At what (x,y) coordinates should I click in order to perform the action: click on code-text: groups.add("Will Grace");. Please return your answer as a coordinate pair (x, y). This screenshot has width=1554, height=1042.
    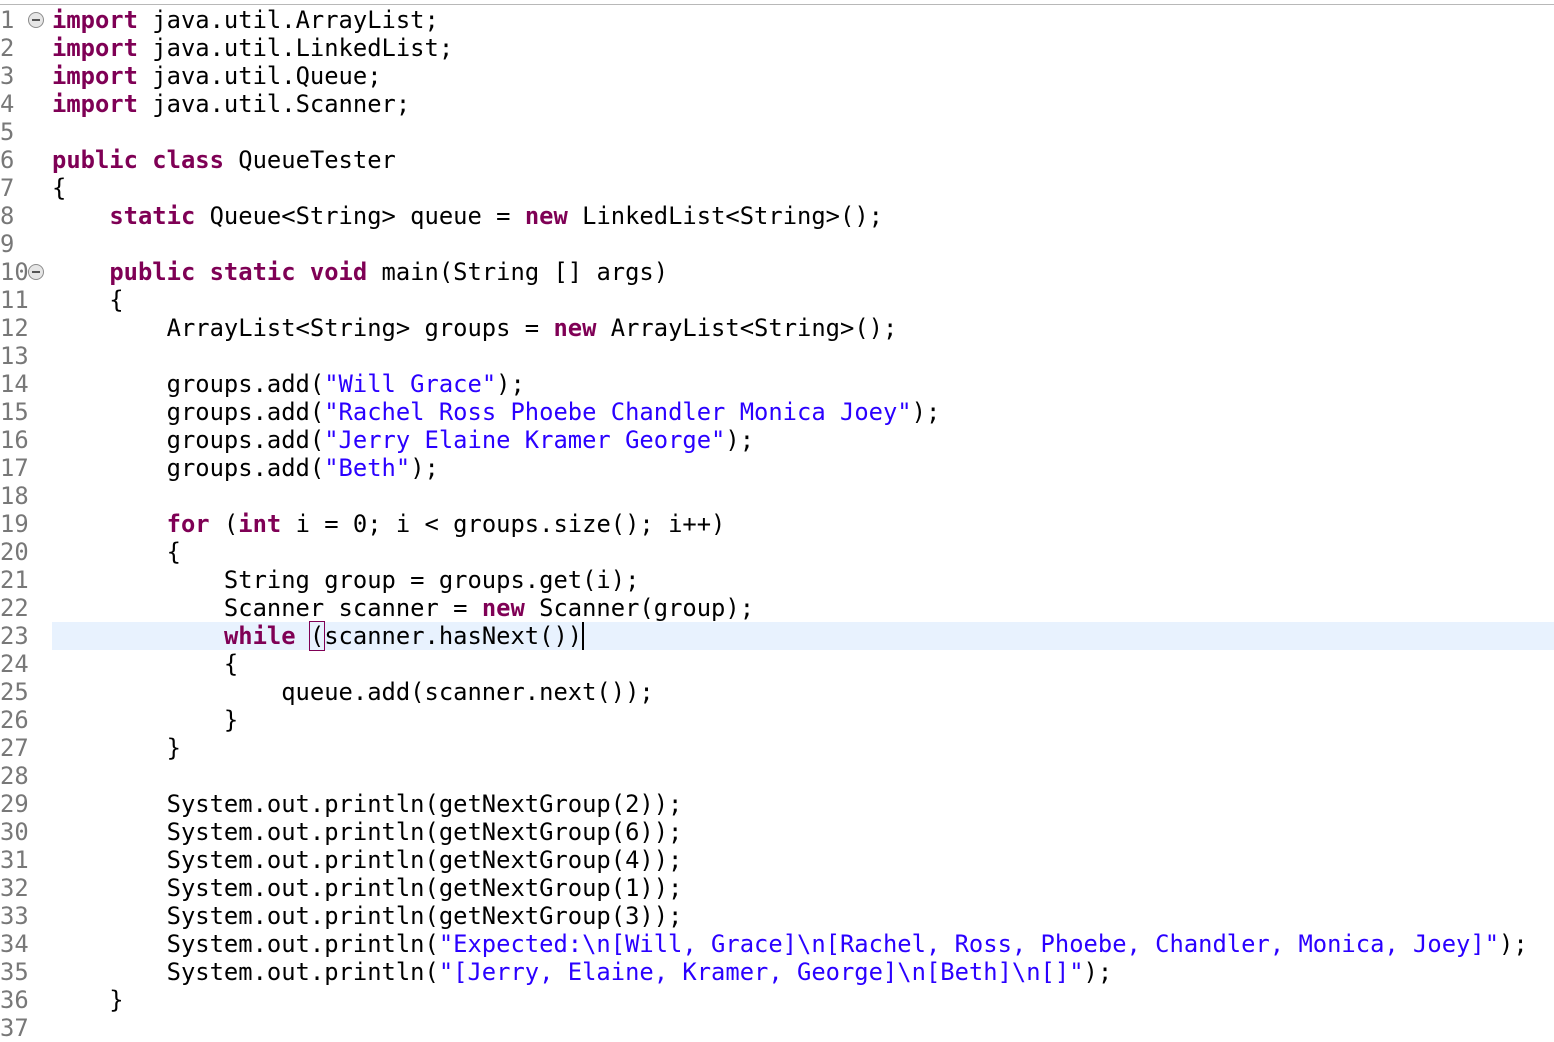
    Looking at the image, I should click on (288, 384).